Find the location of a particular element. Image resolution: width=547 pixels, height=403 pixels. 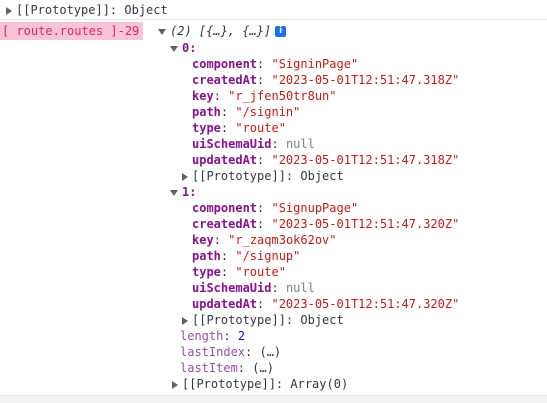

property-row: component: "SigninPage" is located at coordinates (275, 64).